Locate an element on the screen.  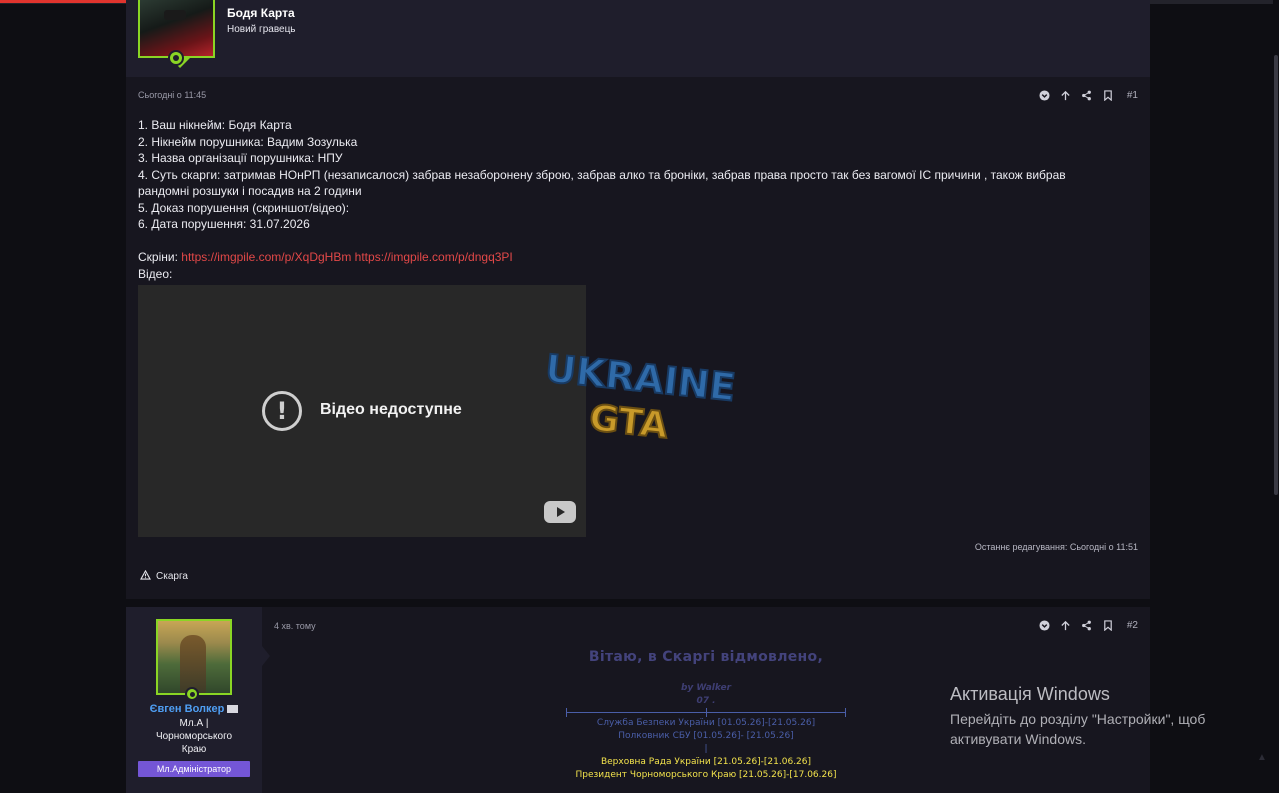
author-role: Новий гравець is located at coordinates (261, 29).